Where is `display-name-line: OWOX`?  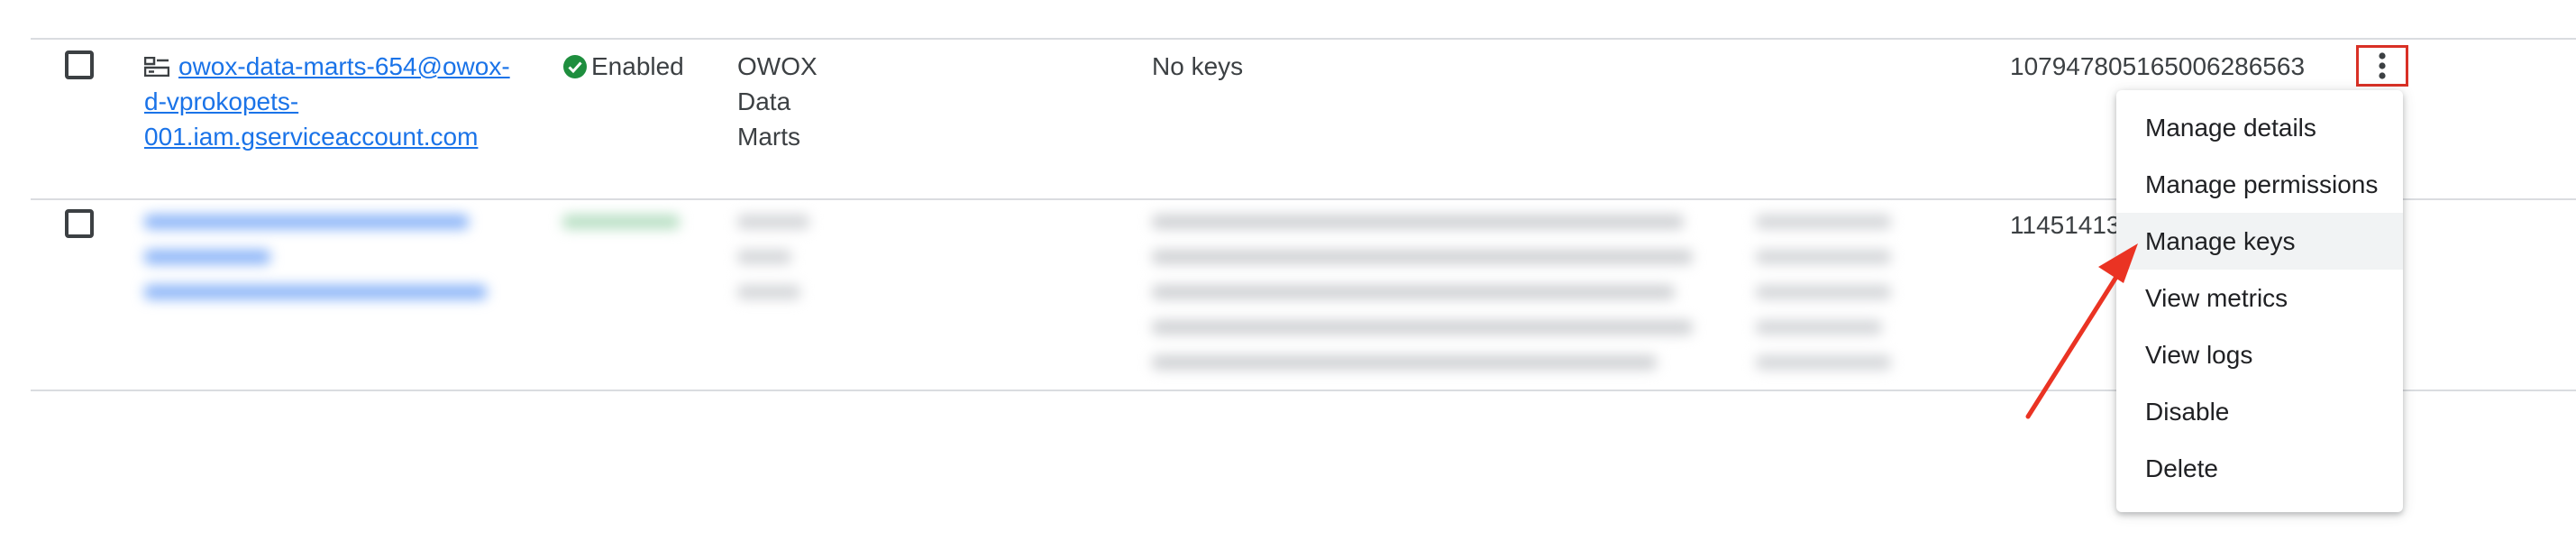
display-name-line: OWOX is located at coordinates (777, 66).